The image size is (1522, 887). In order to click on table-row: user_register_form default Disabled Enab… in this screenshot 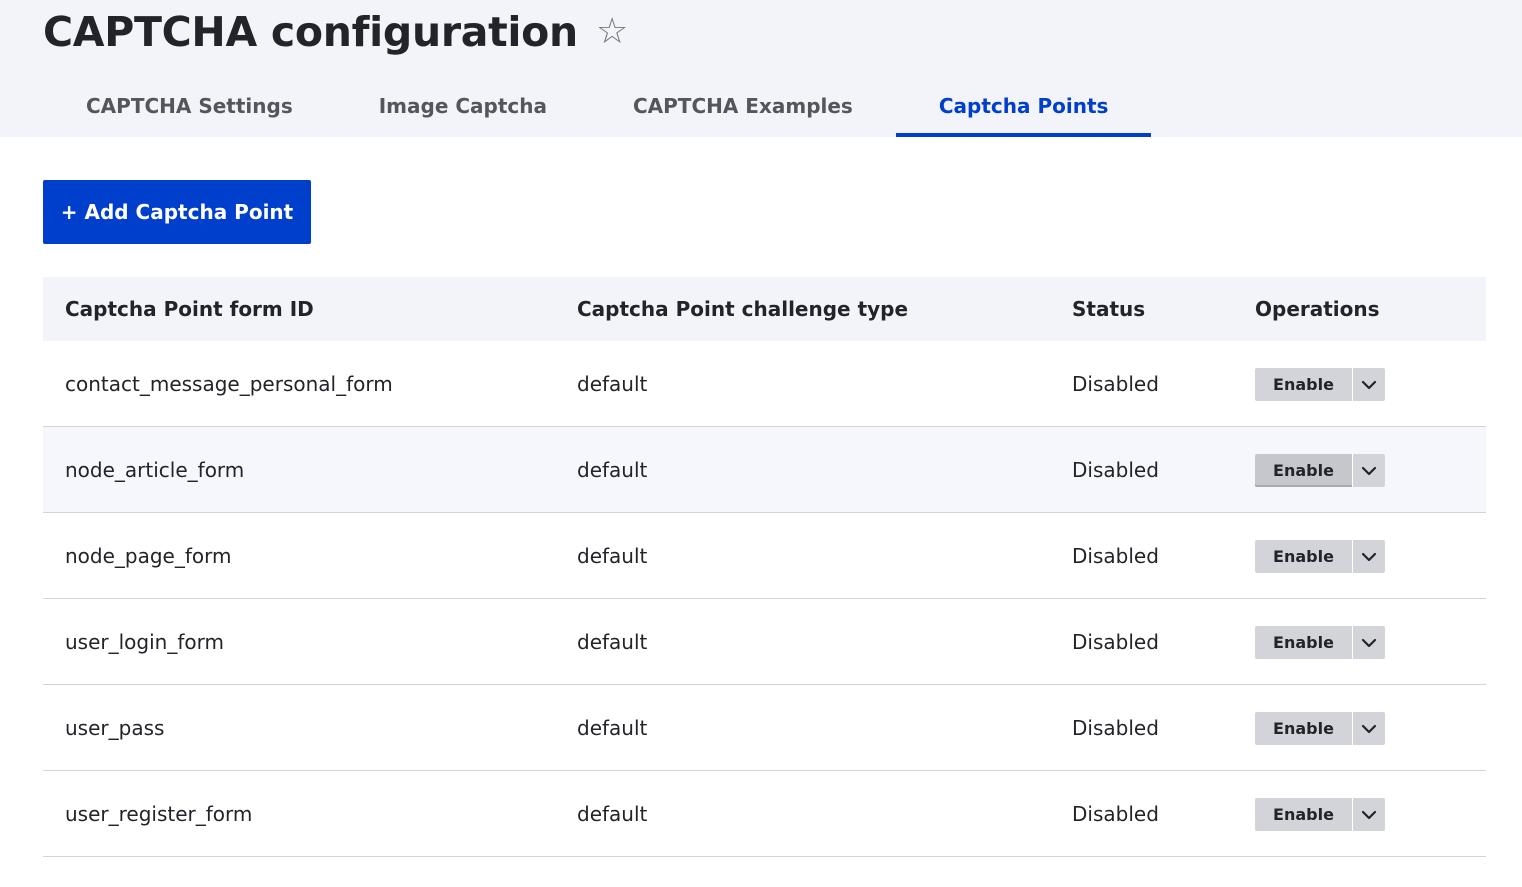, I will do `click(764, 814)`.